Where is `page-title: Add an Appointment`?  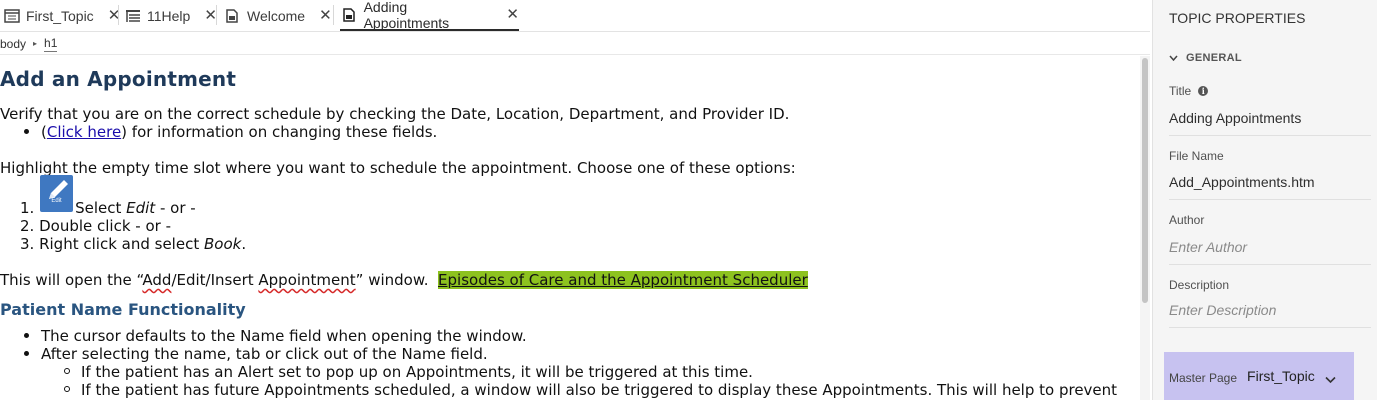 page-title: Add an Appointment is located at coordinates (118, 79).